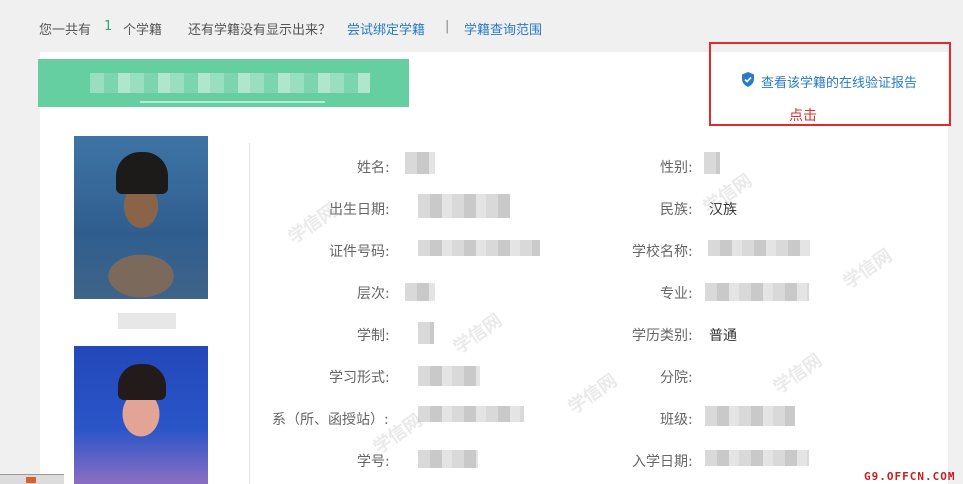 This screenshot has height=484, width=963. Describe the element at coordinates (373, 294) in the screenshot. I see `level-label: 层次:` at that location.